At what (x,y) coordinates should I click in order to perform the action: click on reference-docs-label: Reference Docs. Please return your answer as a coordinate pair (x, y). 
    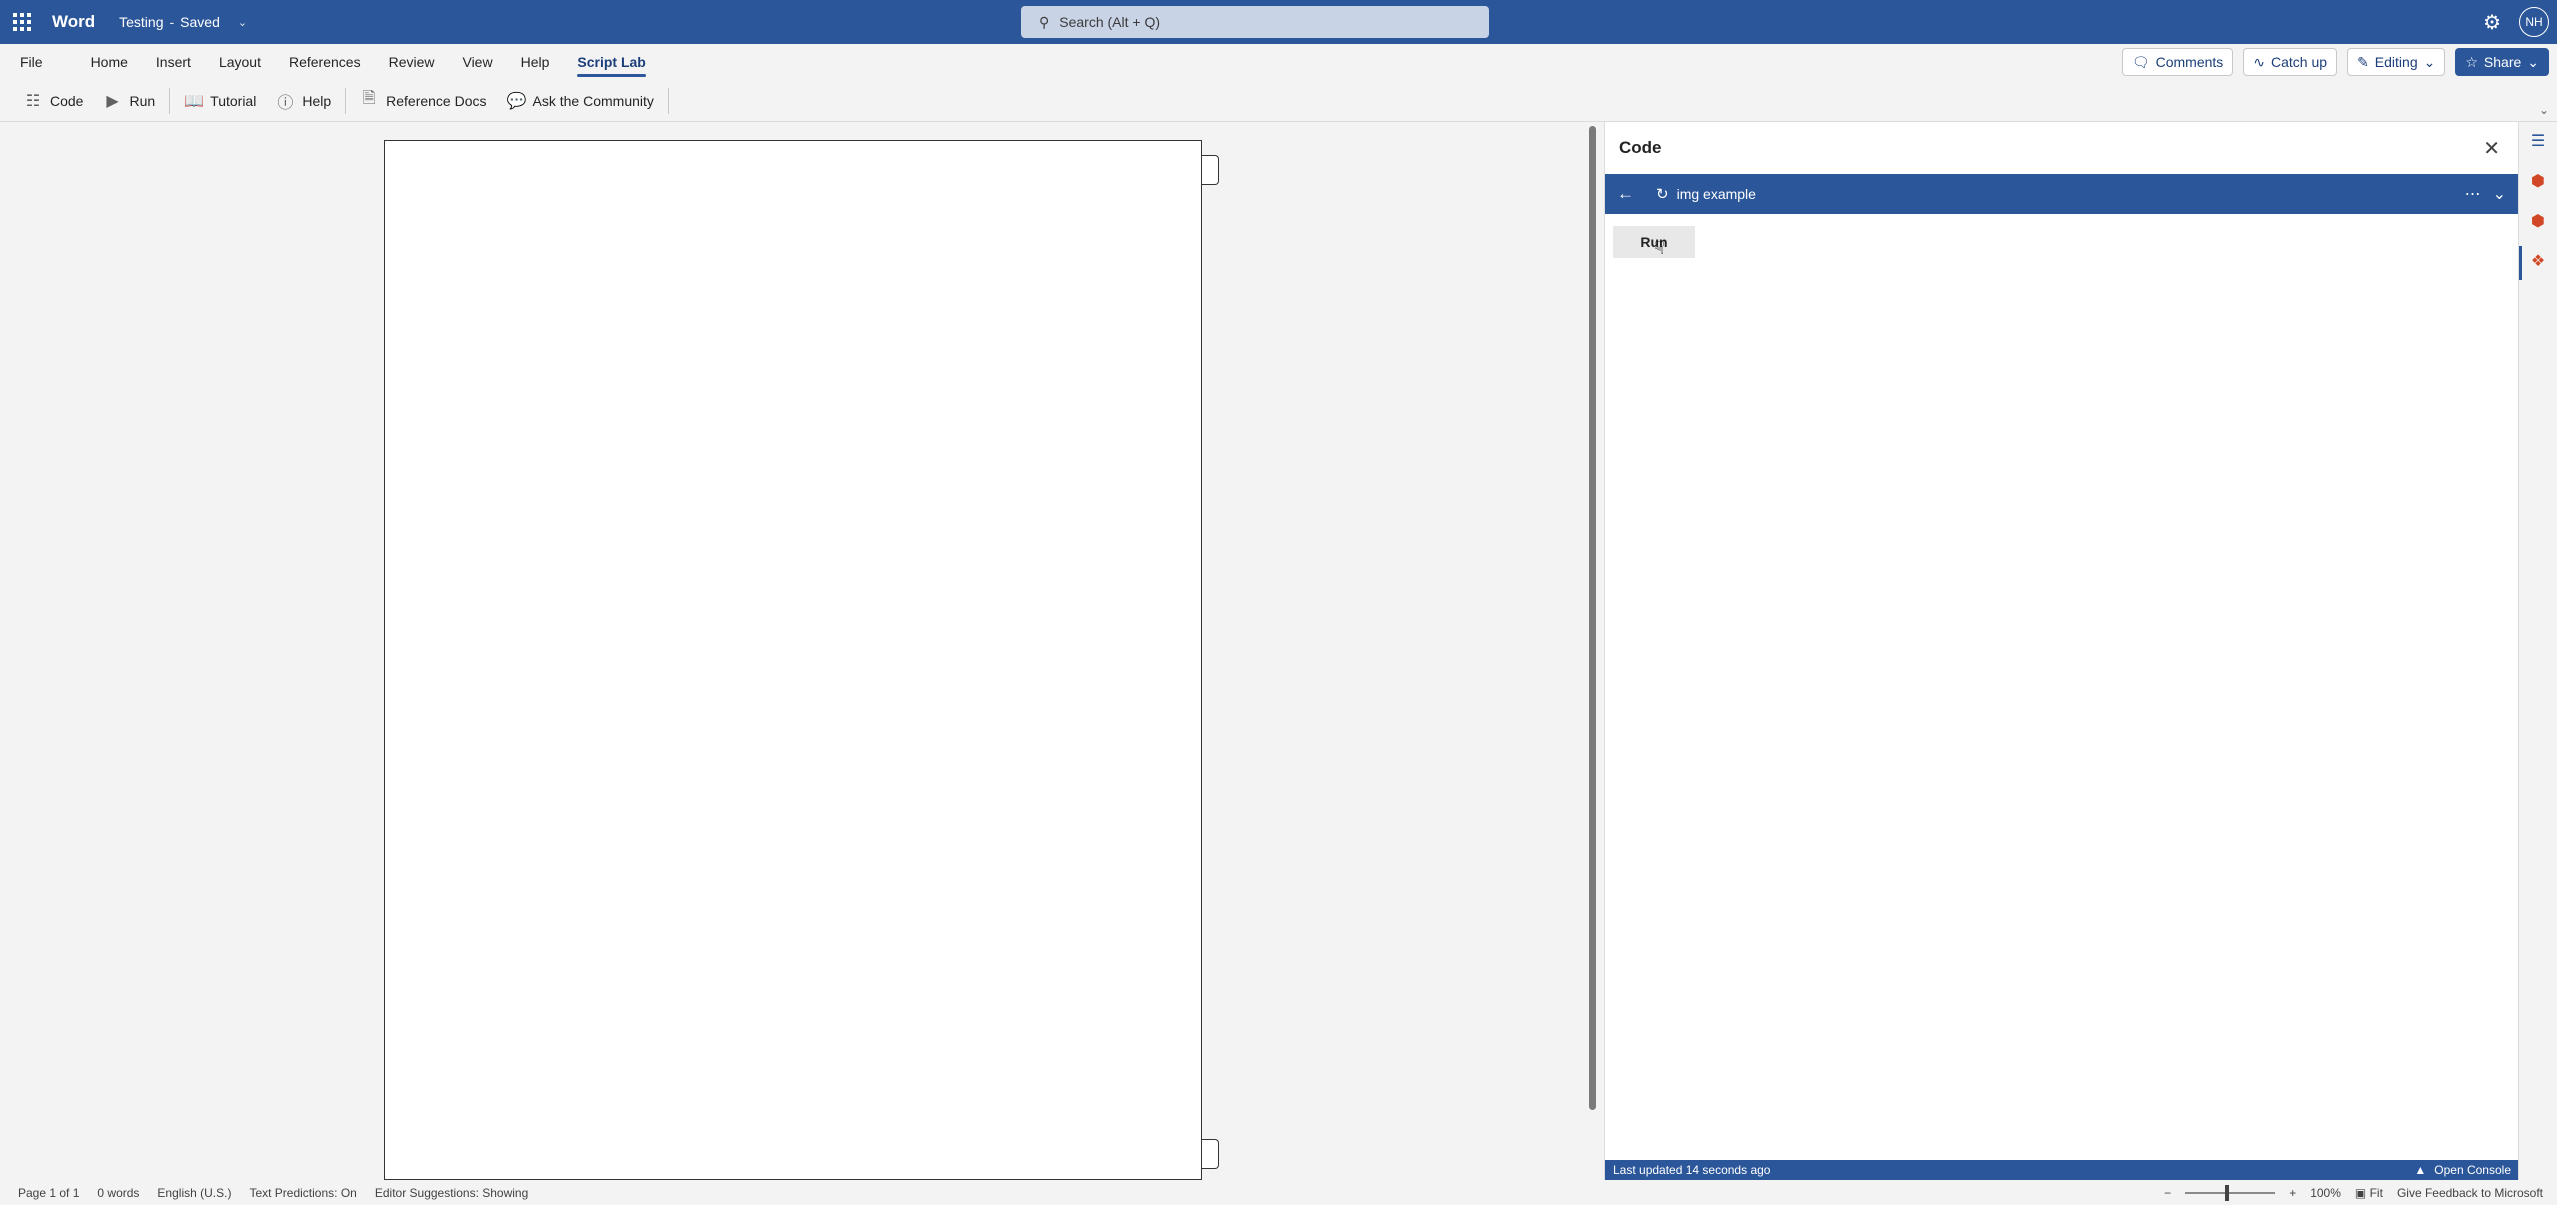
    Looking at the image, I should click on (436, 100).